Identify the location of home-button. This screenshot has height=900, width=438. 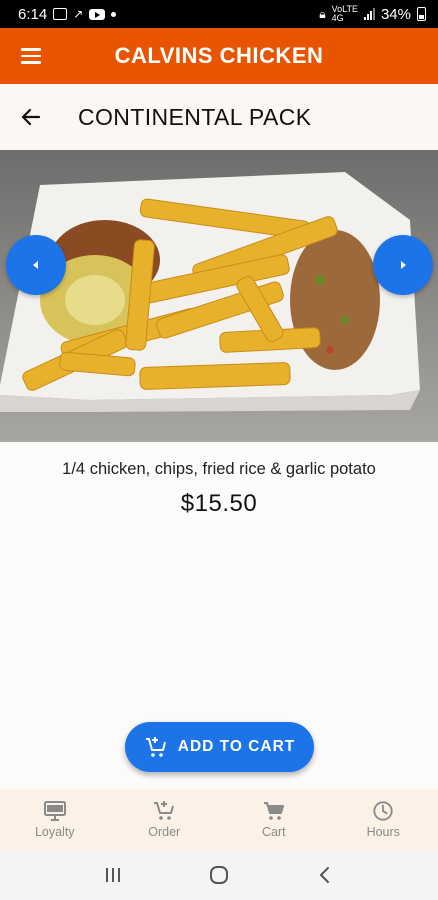
(219, 875).